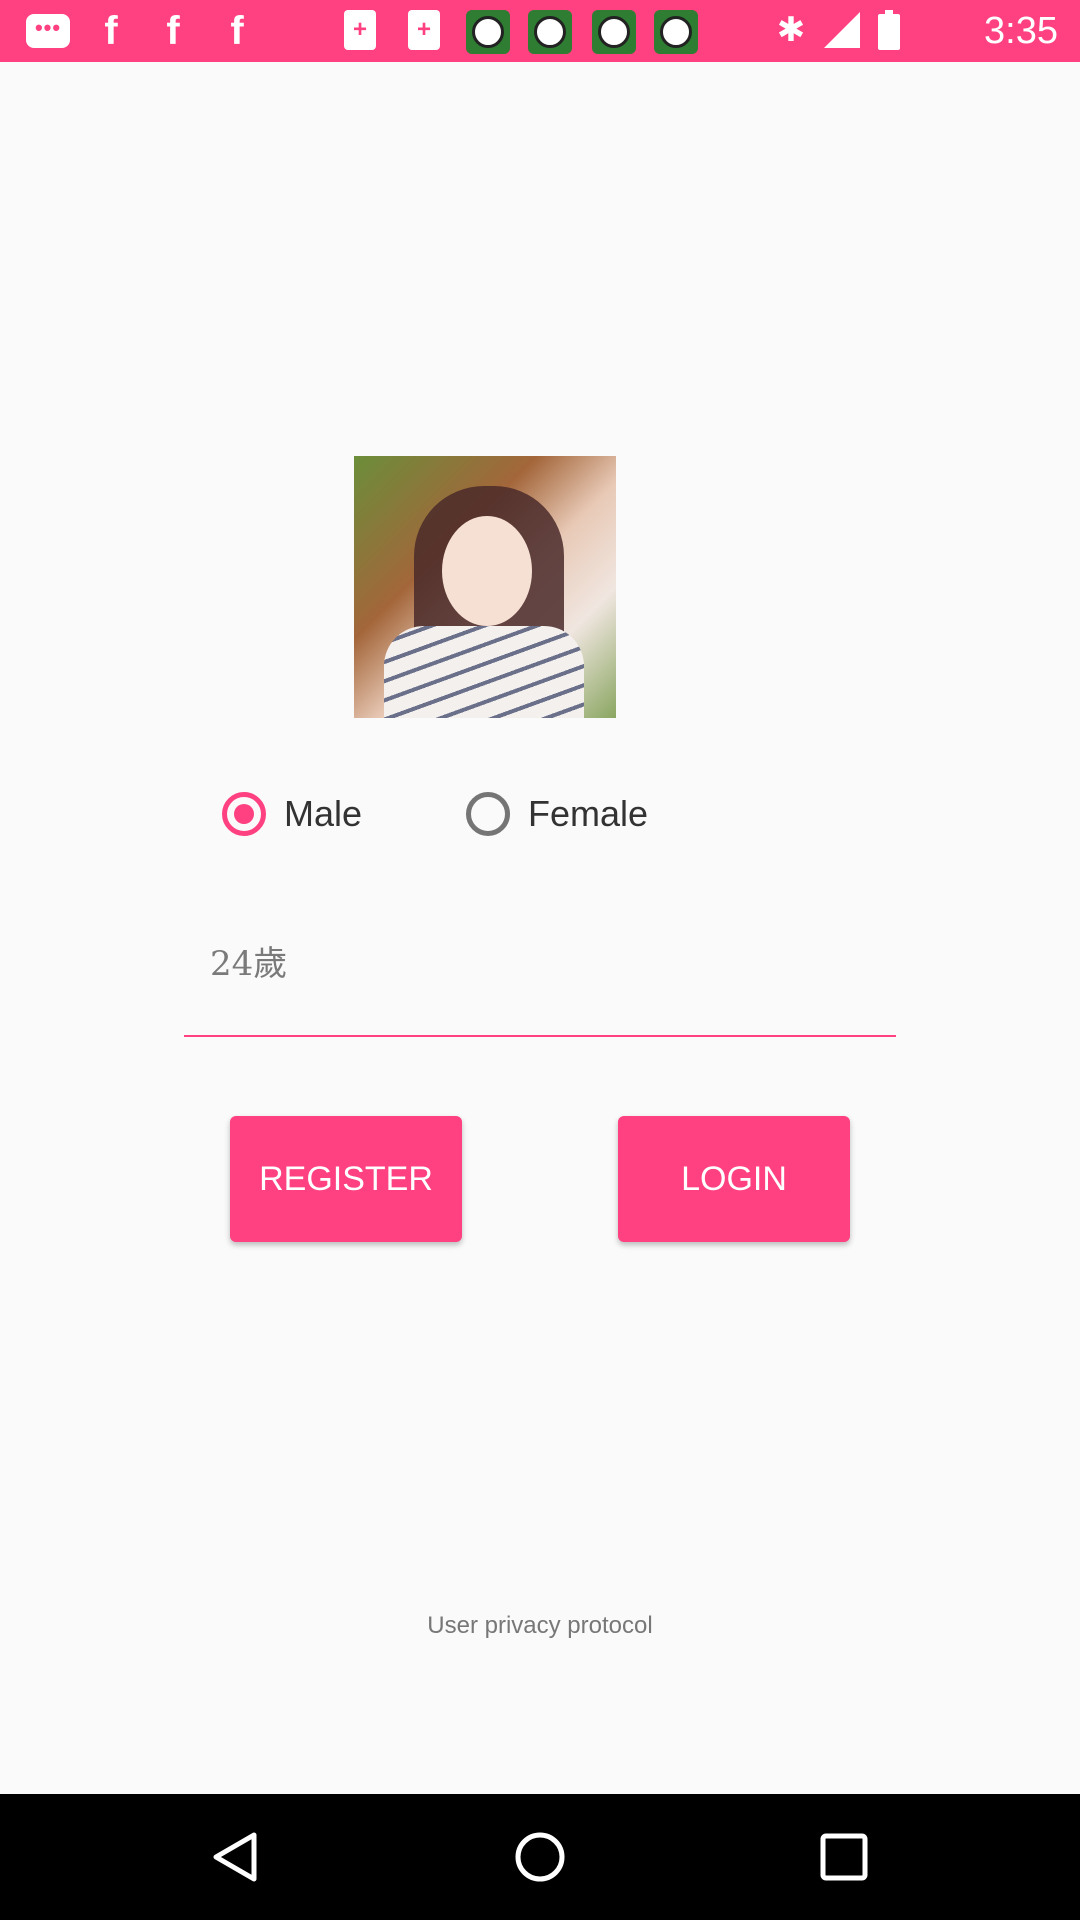 The image size is (1080, 1920). I want to click on avatar-photo-shirt, so click(484, 672).